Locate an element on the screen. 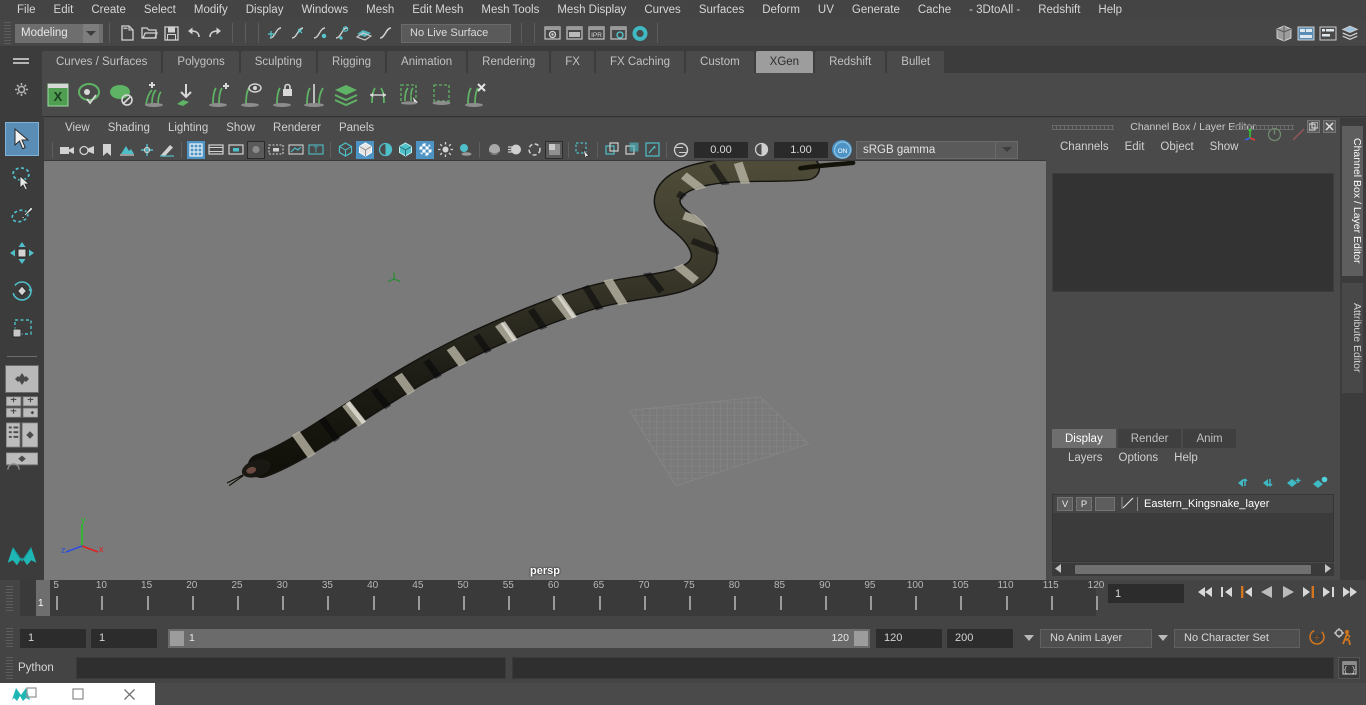 The width and height of the screenshot is (1366, 705). xgen-layers-icon is located at coordinates (346, 95).